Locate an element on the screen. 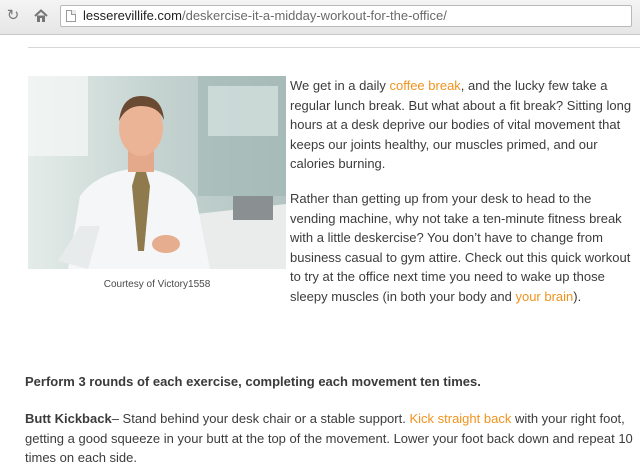  kick-straight-back-link: Kick straight back is located at coordinates (460, 418).